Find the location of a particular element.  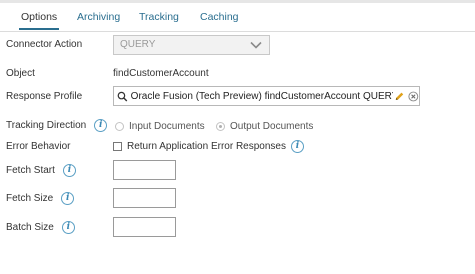

input-documents-radio is located at coordinates (119, 126).